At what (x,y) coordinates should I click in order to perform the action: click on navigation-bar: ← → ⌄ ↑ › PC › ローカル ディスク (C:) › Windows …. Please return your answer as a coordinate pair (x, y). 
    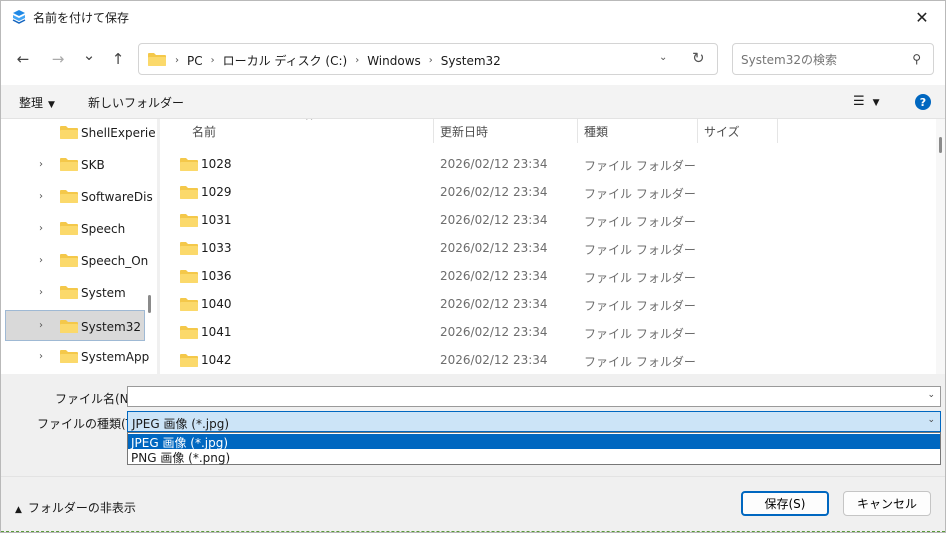
    Looking at the image, I should click on (473, 59).